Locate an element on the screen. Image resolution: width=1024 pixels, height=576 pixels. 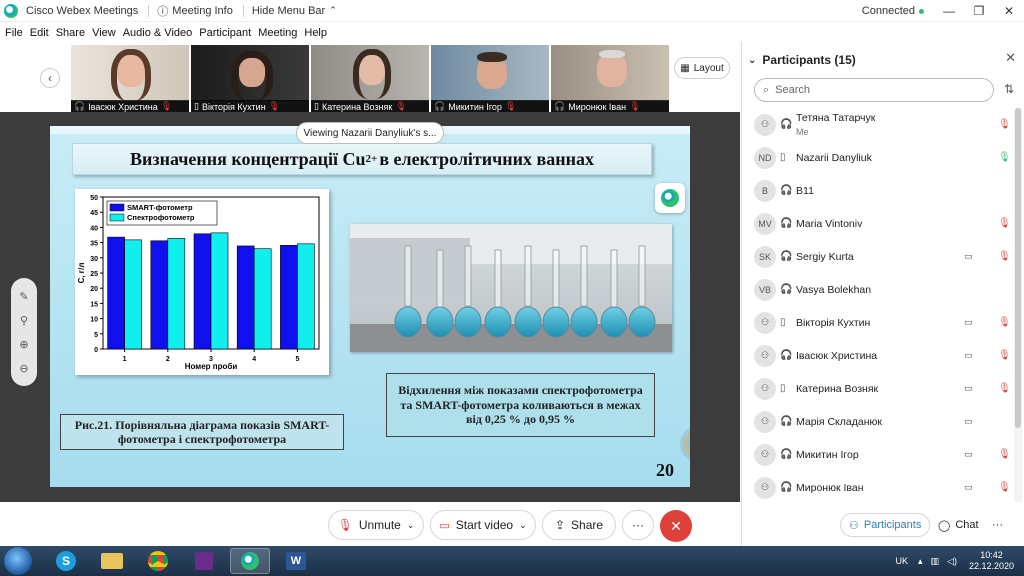
menu-view: View is located at coordinates (104, 33).